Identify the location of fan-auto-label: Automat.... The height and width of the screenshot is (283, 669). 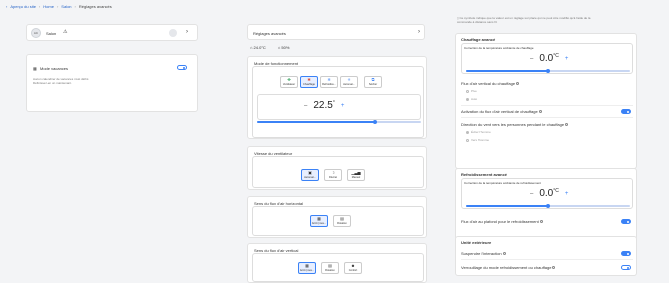
(310, 177).